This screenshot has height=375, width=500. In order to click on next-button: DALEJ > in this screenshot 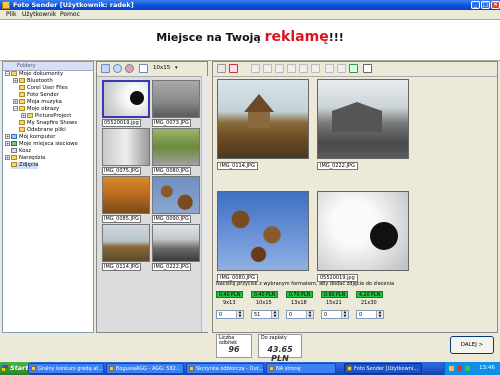, I will do `click(472, 345)`.